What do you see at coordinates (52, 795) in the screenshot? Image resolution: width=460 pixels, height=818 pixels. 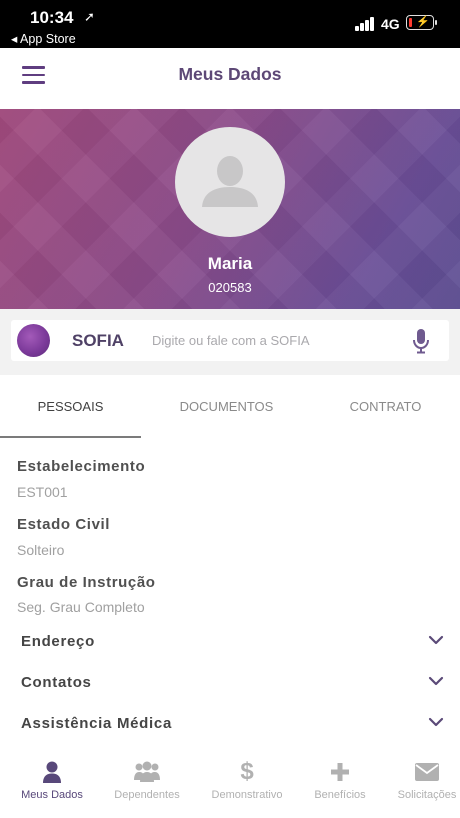 I see `nav-label: Meus Dados` at bounding box center [52, 795].